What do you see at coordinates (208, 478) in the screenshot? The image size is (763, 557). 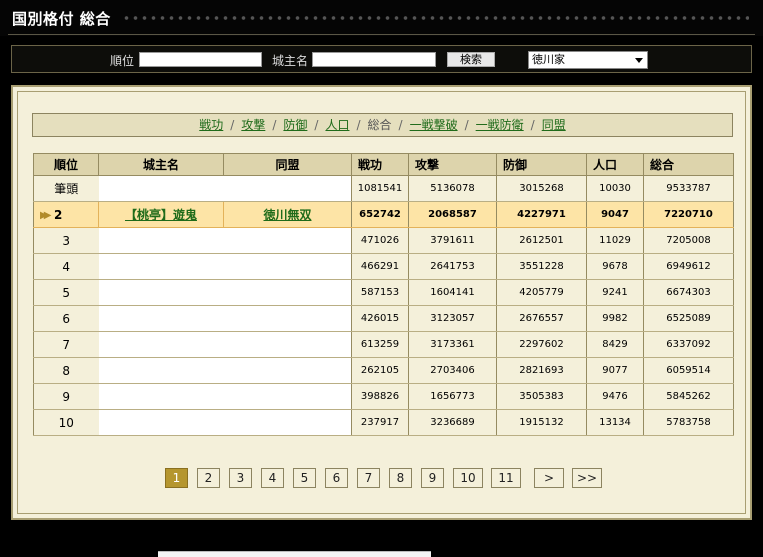 I see `page-button-2: 2` at bounding box center [208, 478].